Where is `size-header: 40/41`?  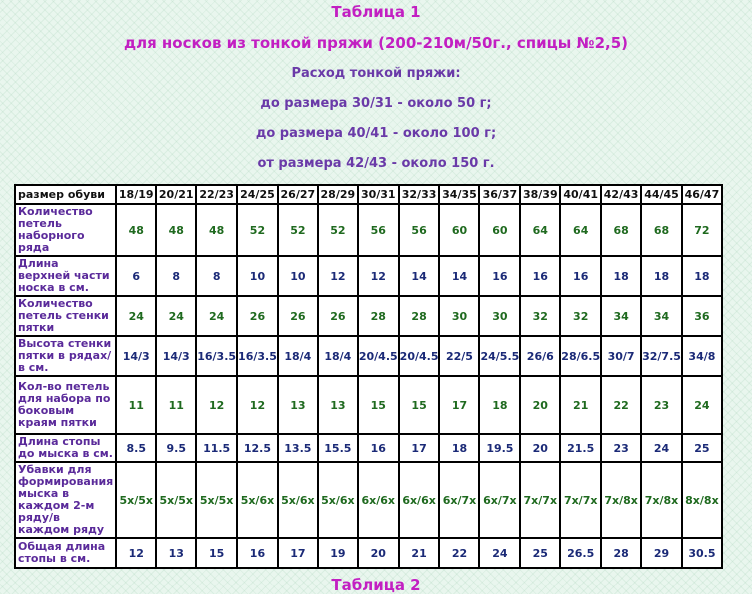
size-header: 40/41 is located at coordinates (581, 194).